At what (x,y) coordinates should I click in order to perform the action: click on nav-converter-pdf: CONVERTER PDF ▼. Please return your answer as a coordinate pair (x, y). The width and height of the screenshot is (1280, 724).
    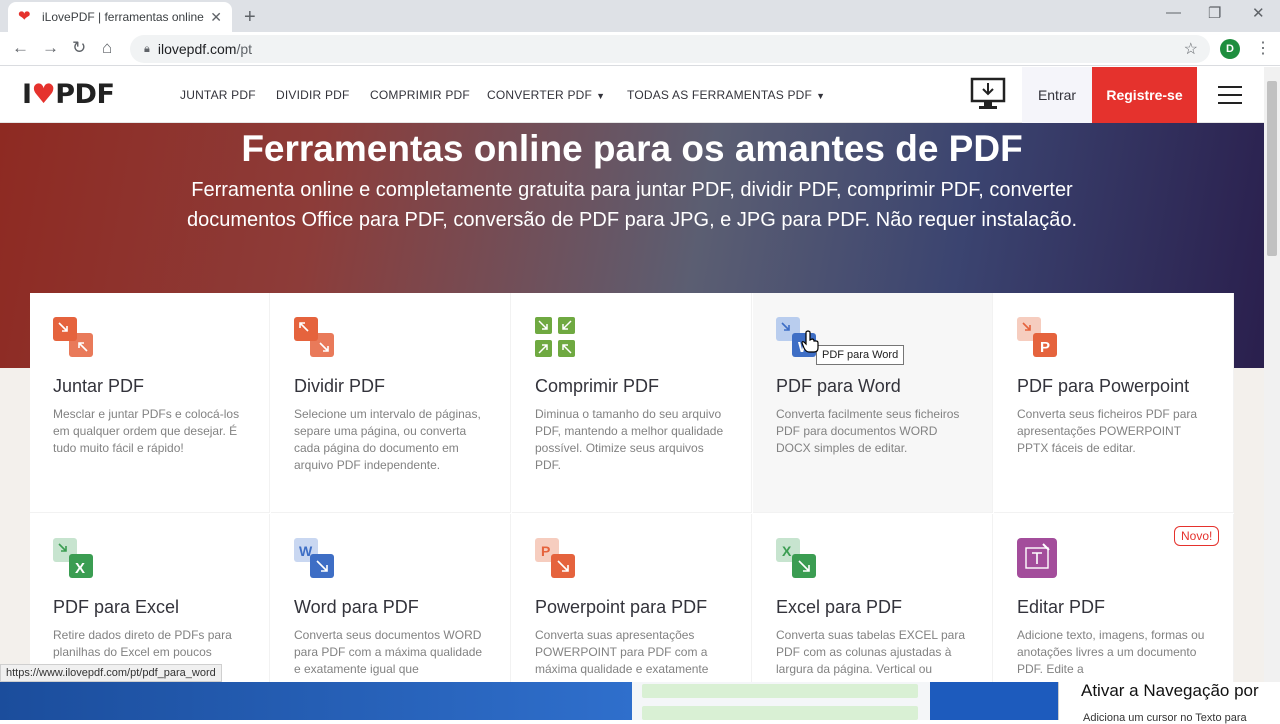
    Looking at the image, I should click on (546, 95).